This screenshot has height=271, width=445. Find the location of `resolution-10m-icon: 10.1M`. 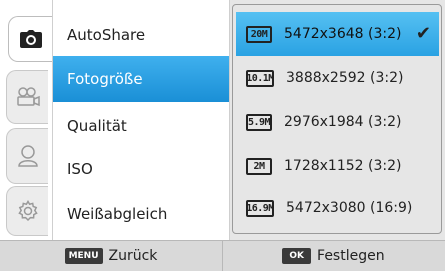

resolution-10m-icon: 10.1M is located at coordinates (260, 78).